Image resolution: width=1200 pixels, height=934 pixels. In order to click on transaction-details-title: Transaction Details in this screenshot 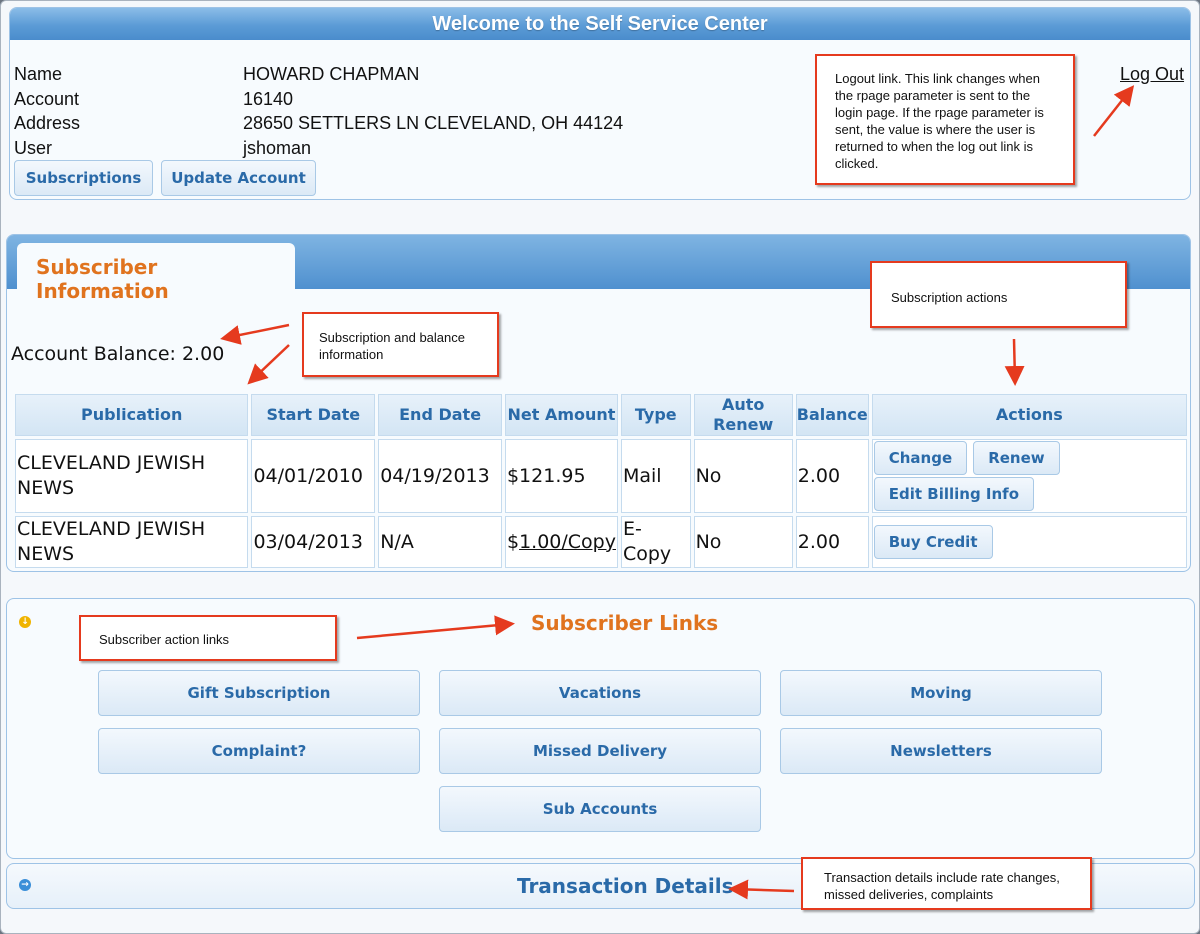, I will do `click(625, 886)`.